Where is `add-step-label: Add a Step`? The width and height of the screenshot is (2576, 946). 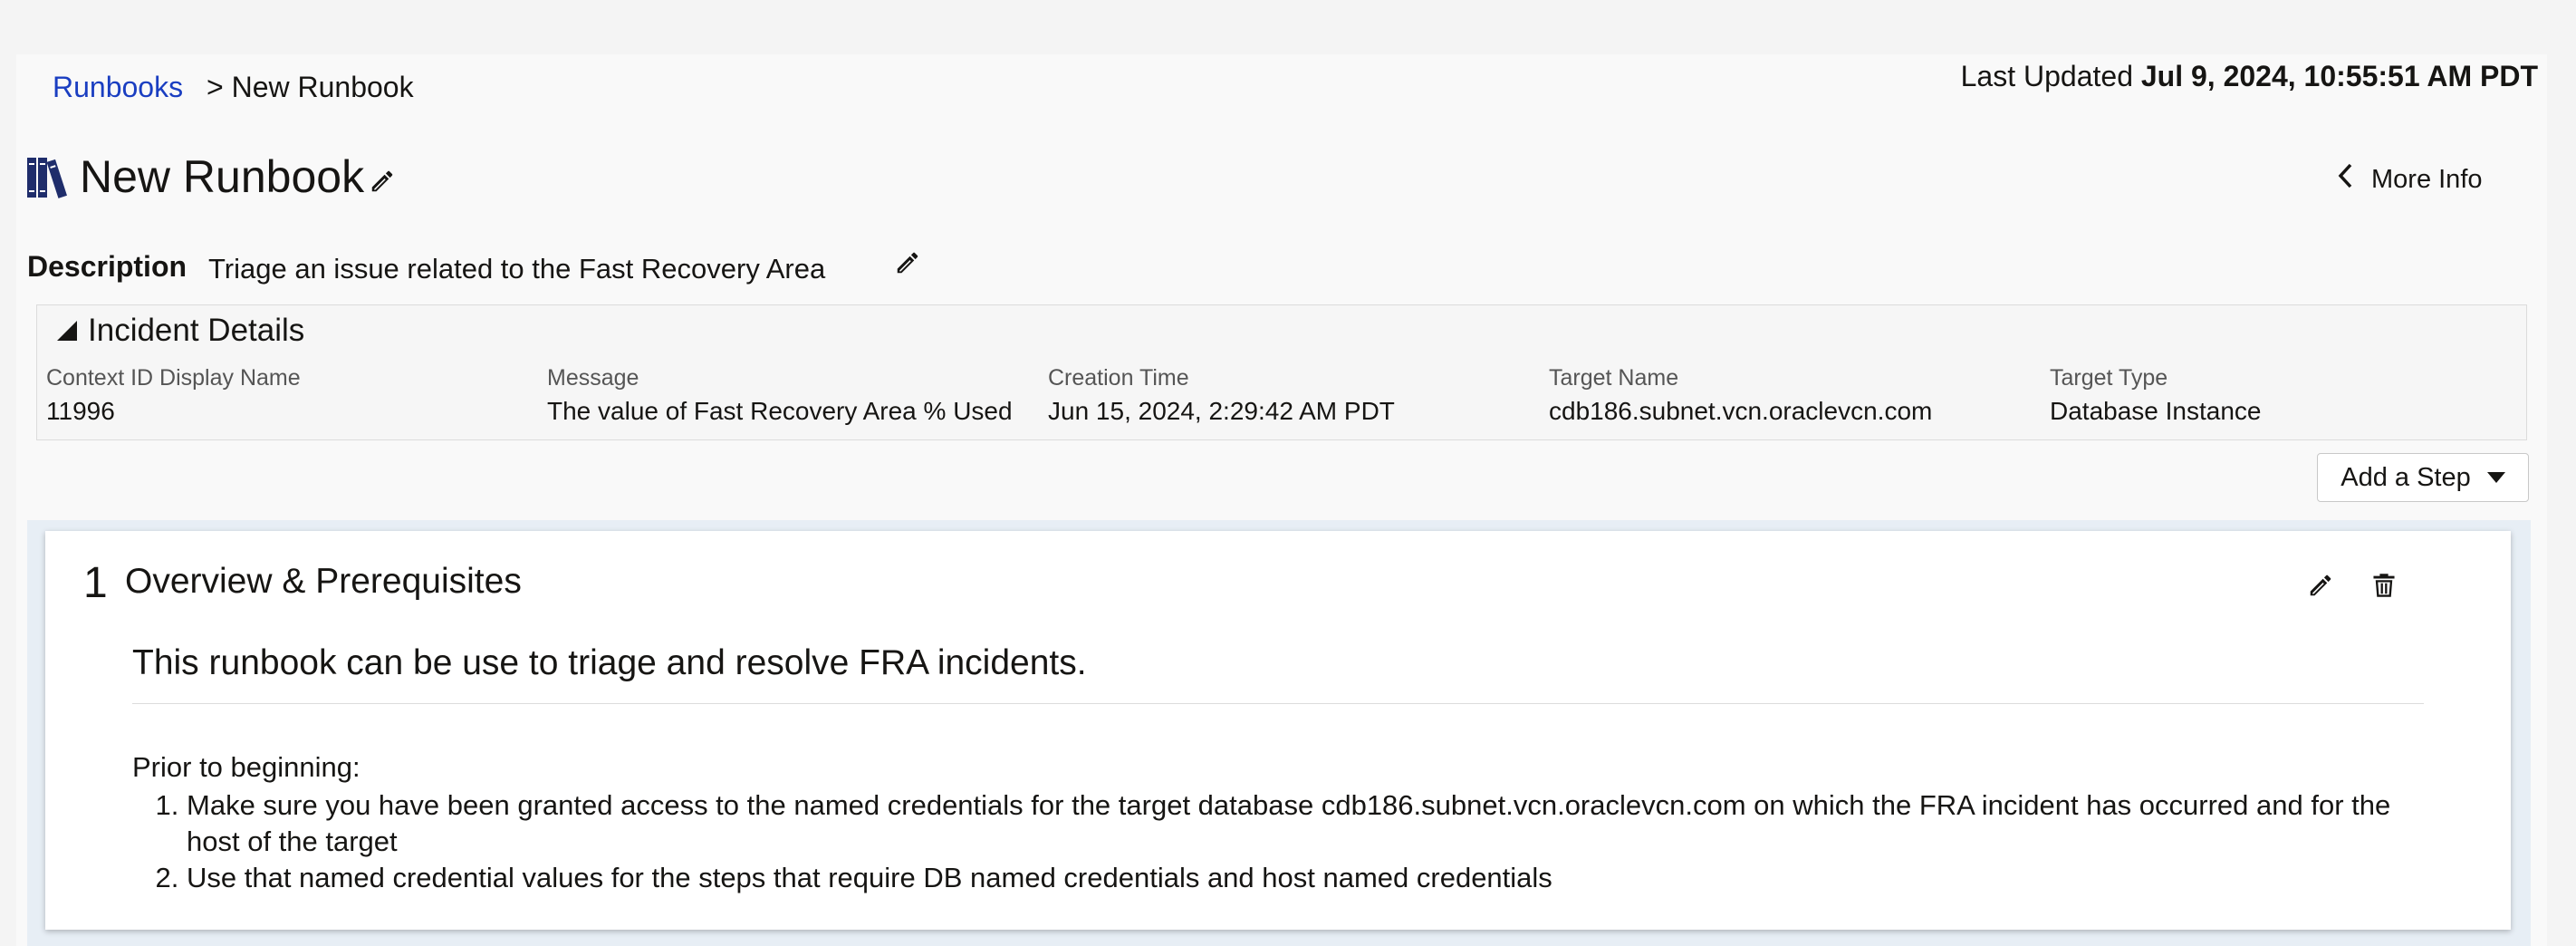 add-step-label: Add a Step is located at coordinates (2406, 477).